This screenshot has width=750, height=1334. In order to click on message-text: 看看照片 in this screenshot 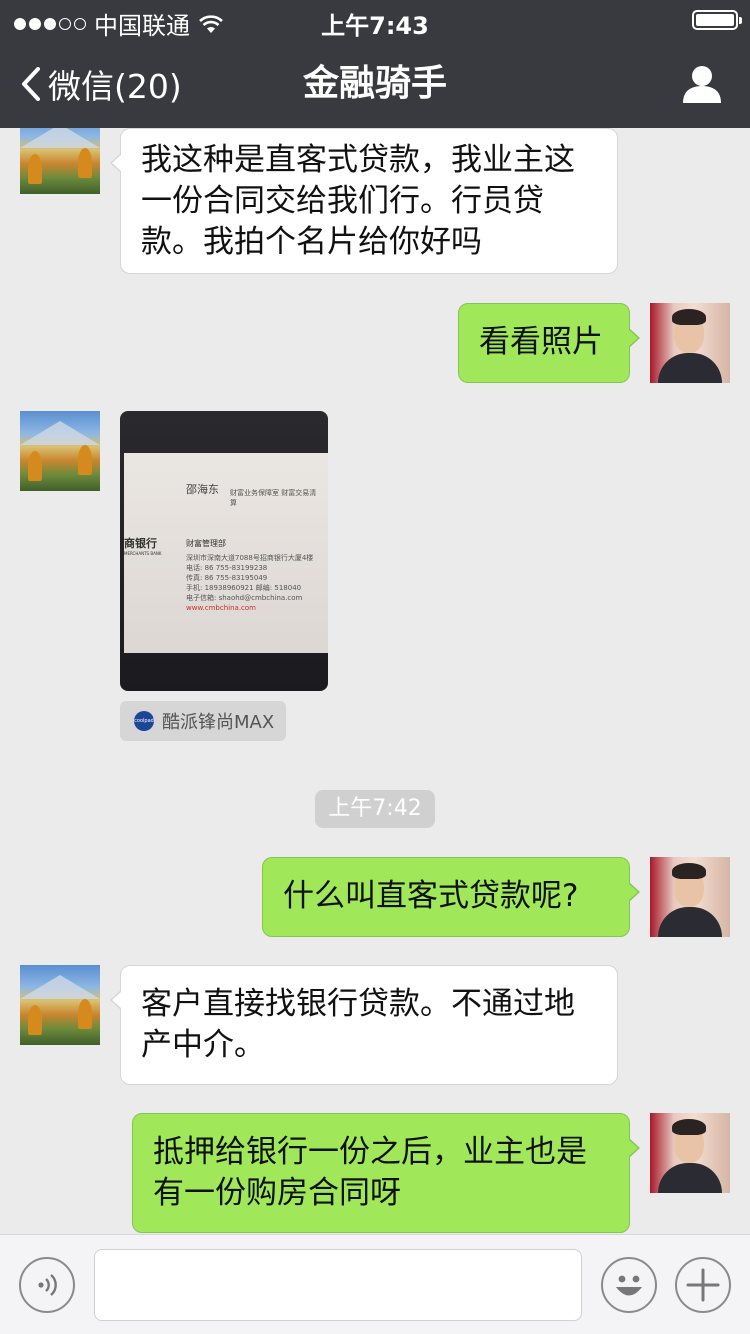, I will do `click(541, 342)`.